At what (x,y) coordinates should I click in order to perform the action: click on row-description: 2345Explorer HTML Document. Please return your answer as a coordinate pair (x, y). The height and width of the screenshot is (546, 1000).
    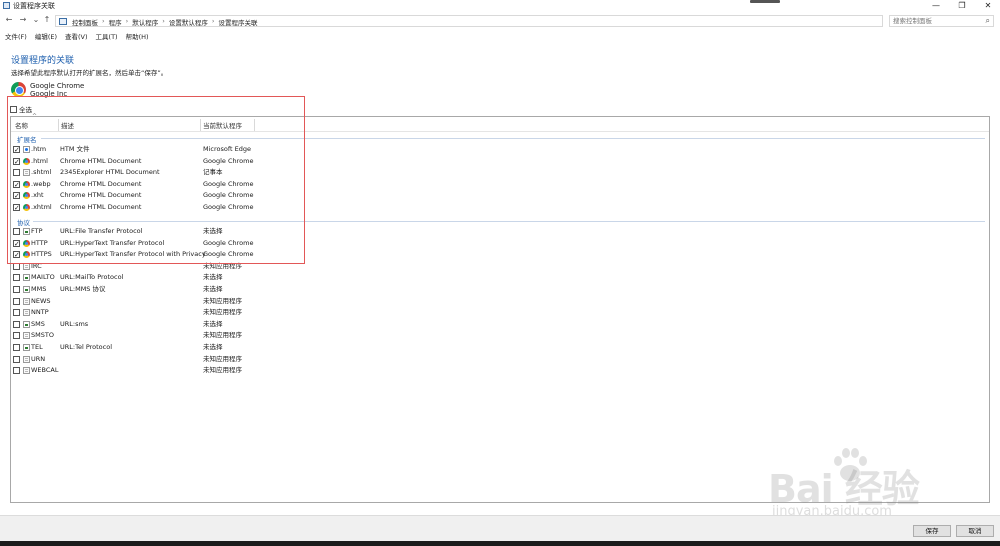
    Looking at the image, I should click on (110, 172).